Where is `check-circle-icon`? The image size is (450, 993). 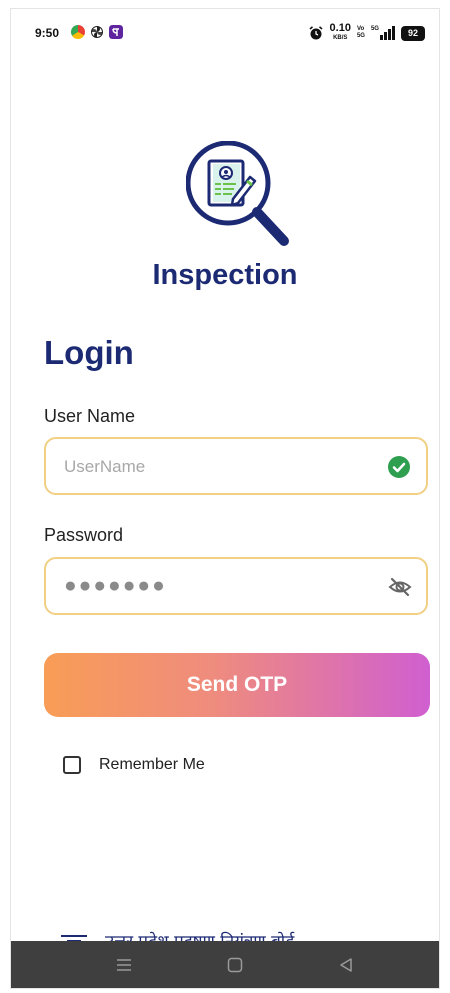
check-circle-icon is located at coordinates (399, 467).